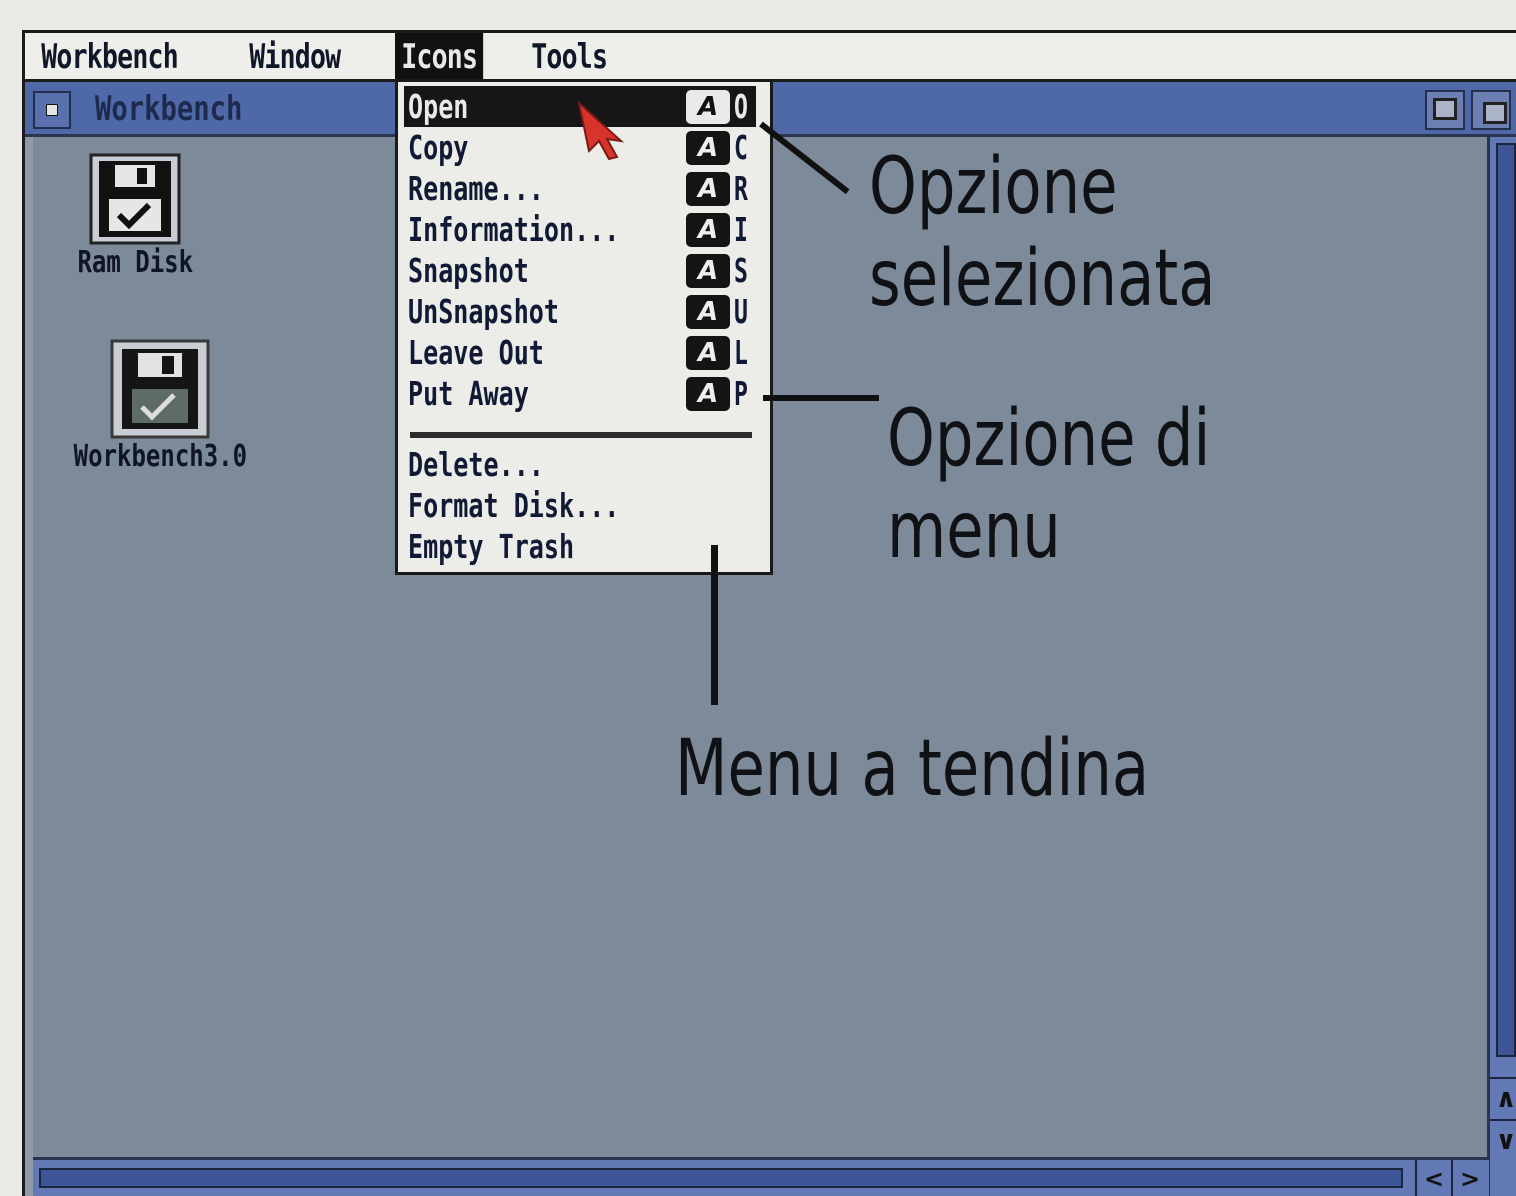  I want to click on scroll-down-arrow-icon: ∨, so click(1503, 1140).